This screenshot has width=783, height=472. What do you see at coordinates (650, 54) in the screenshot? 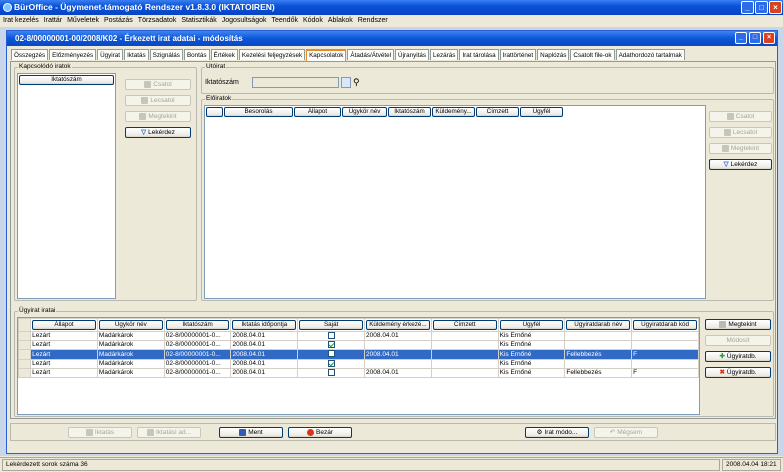
I see `tab-16: Adathordozó tartalmak` at bounding box center [650, 54].